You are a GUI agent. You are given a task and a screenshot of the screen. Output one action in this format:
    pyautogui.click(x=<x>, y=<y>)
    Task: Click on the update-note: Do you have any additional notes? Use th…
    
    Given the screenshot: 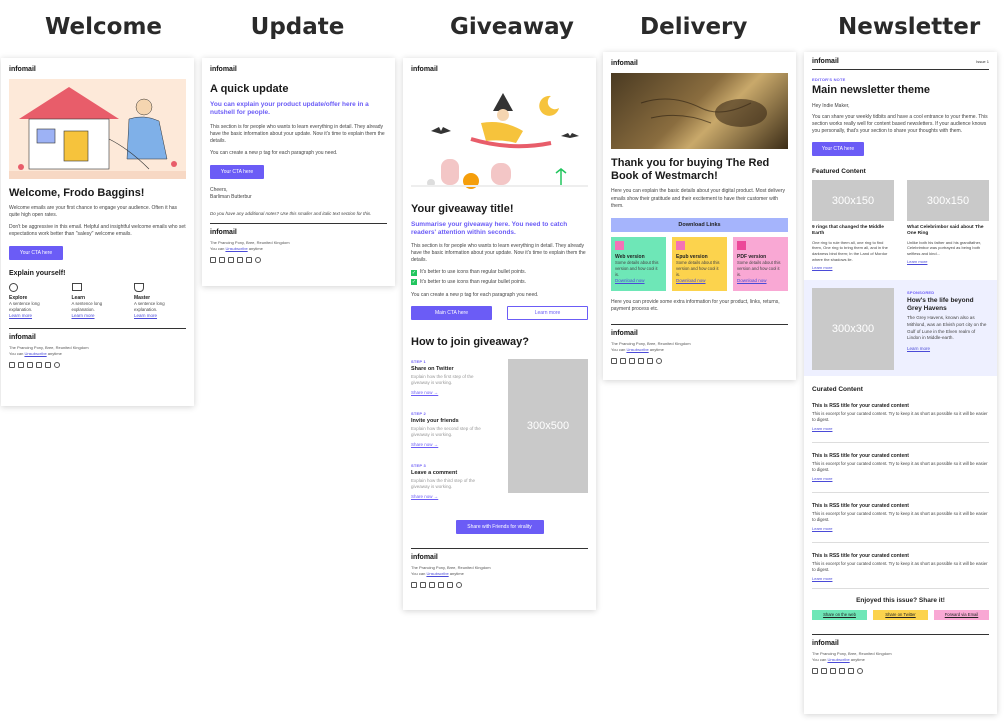 What is the action you would take?
    pyautogui.click(x=291, y=214)
    